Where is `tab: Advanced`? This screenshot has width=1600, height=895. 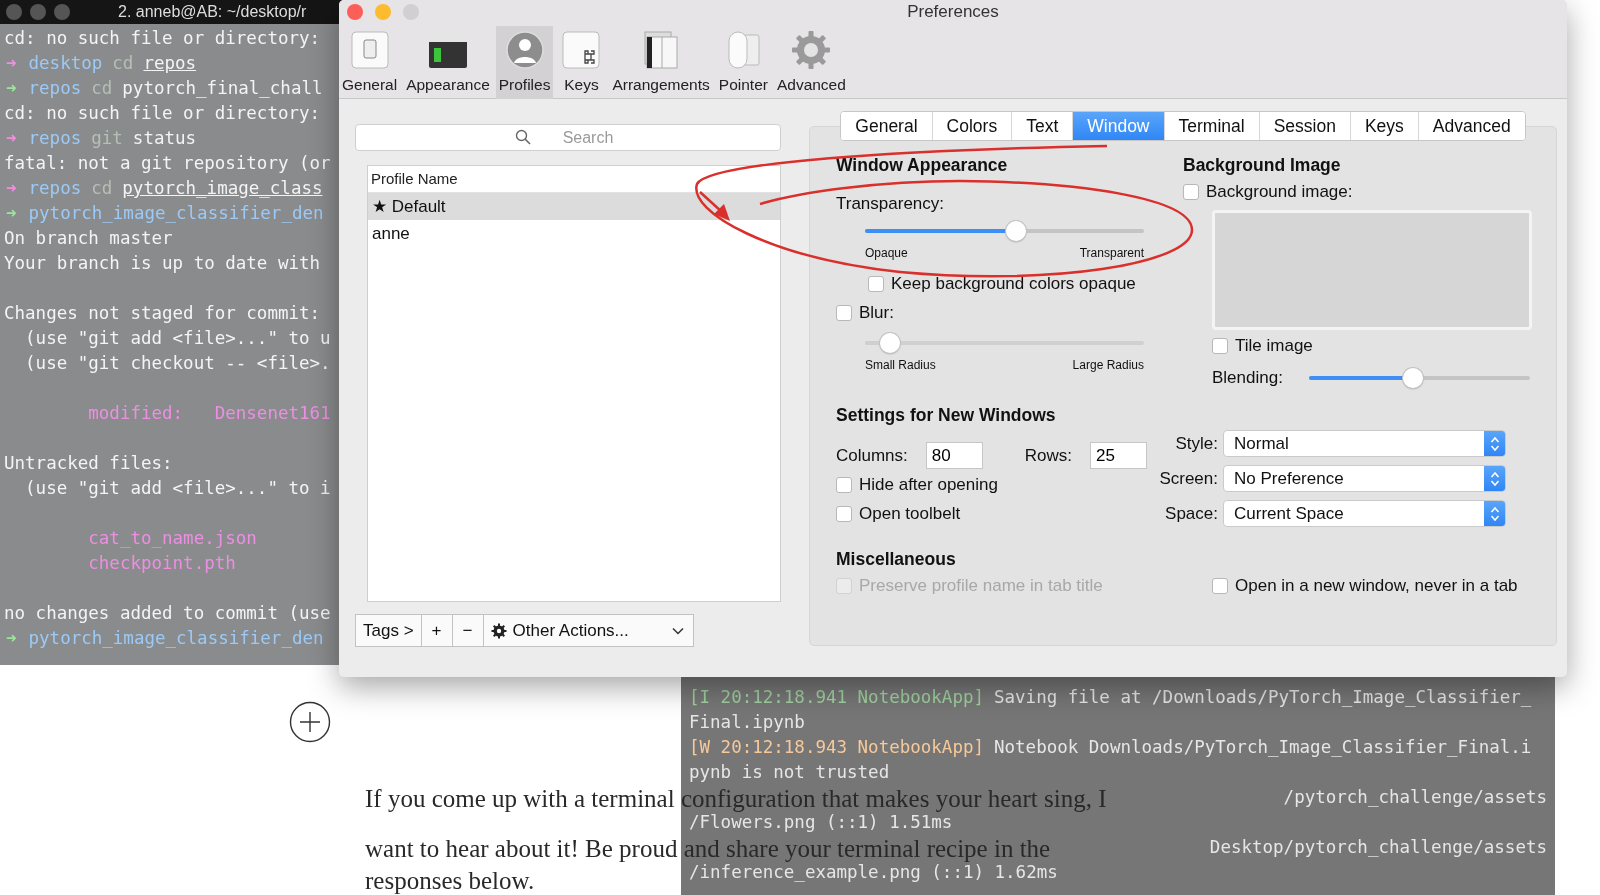 tab: Advanced is located at coordinates (1471, 126).